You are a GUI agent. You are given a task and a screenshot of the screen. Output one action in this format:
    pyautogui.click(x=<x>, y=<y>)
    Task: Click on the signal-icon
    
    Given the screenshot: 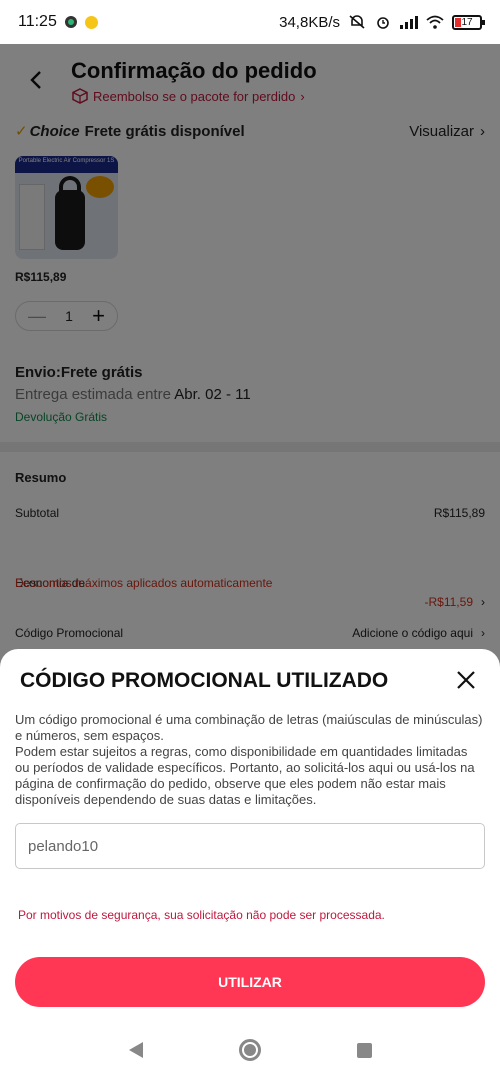 What is the action you would take?
    pyautogui.click(x=409, y=22)
    